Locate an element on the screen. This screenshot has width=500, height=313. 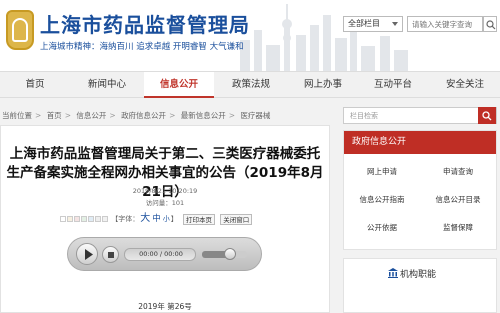
audio-progress: 00:00 / 00:00 is located at coordinates (160, 254).